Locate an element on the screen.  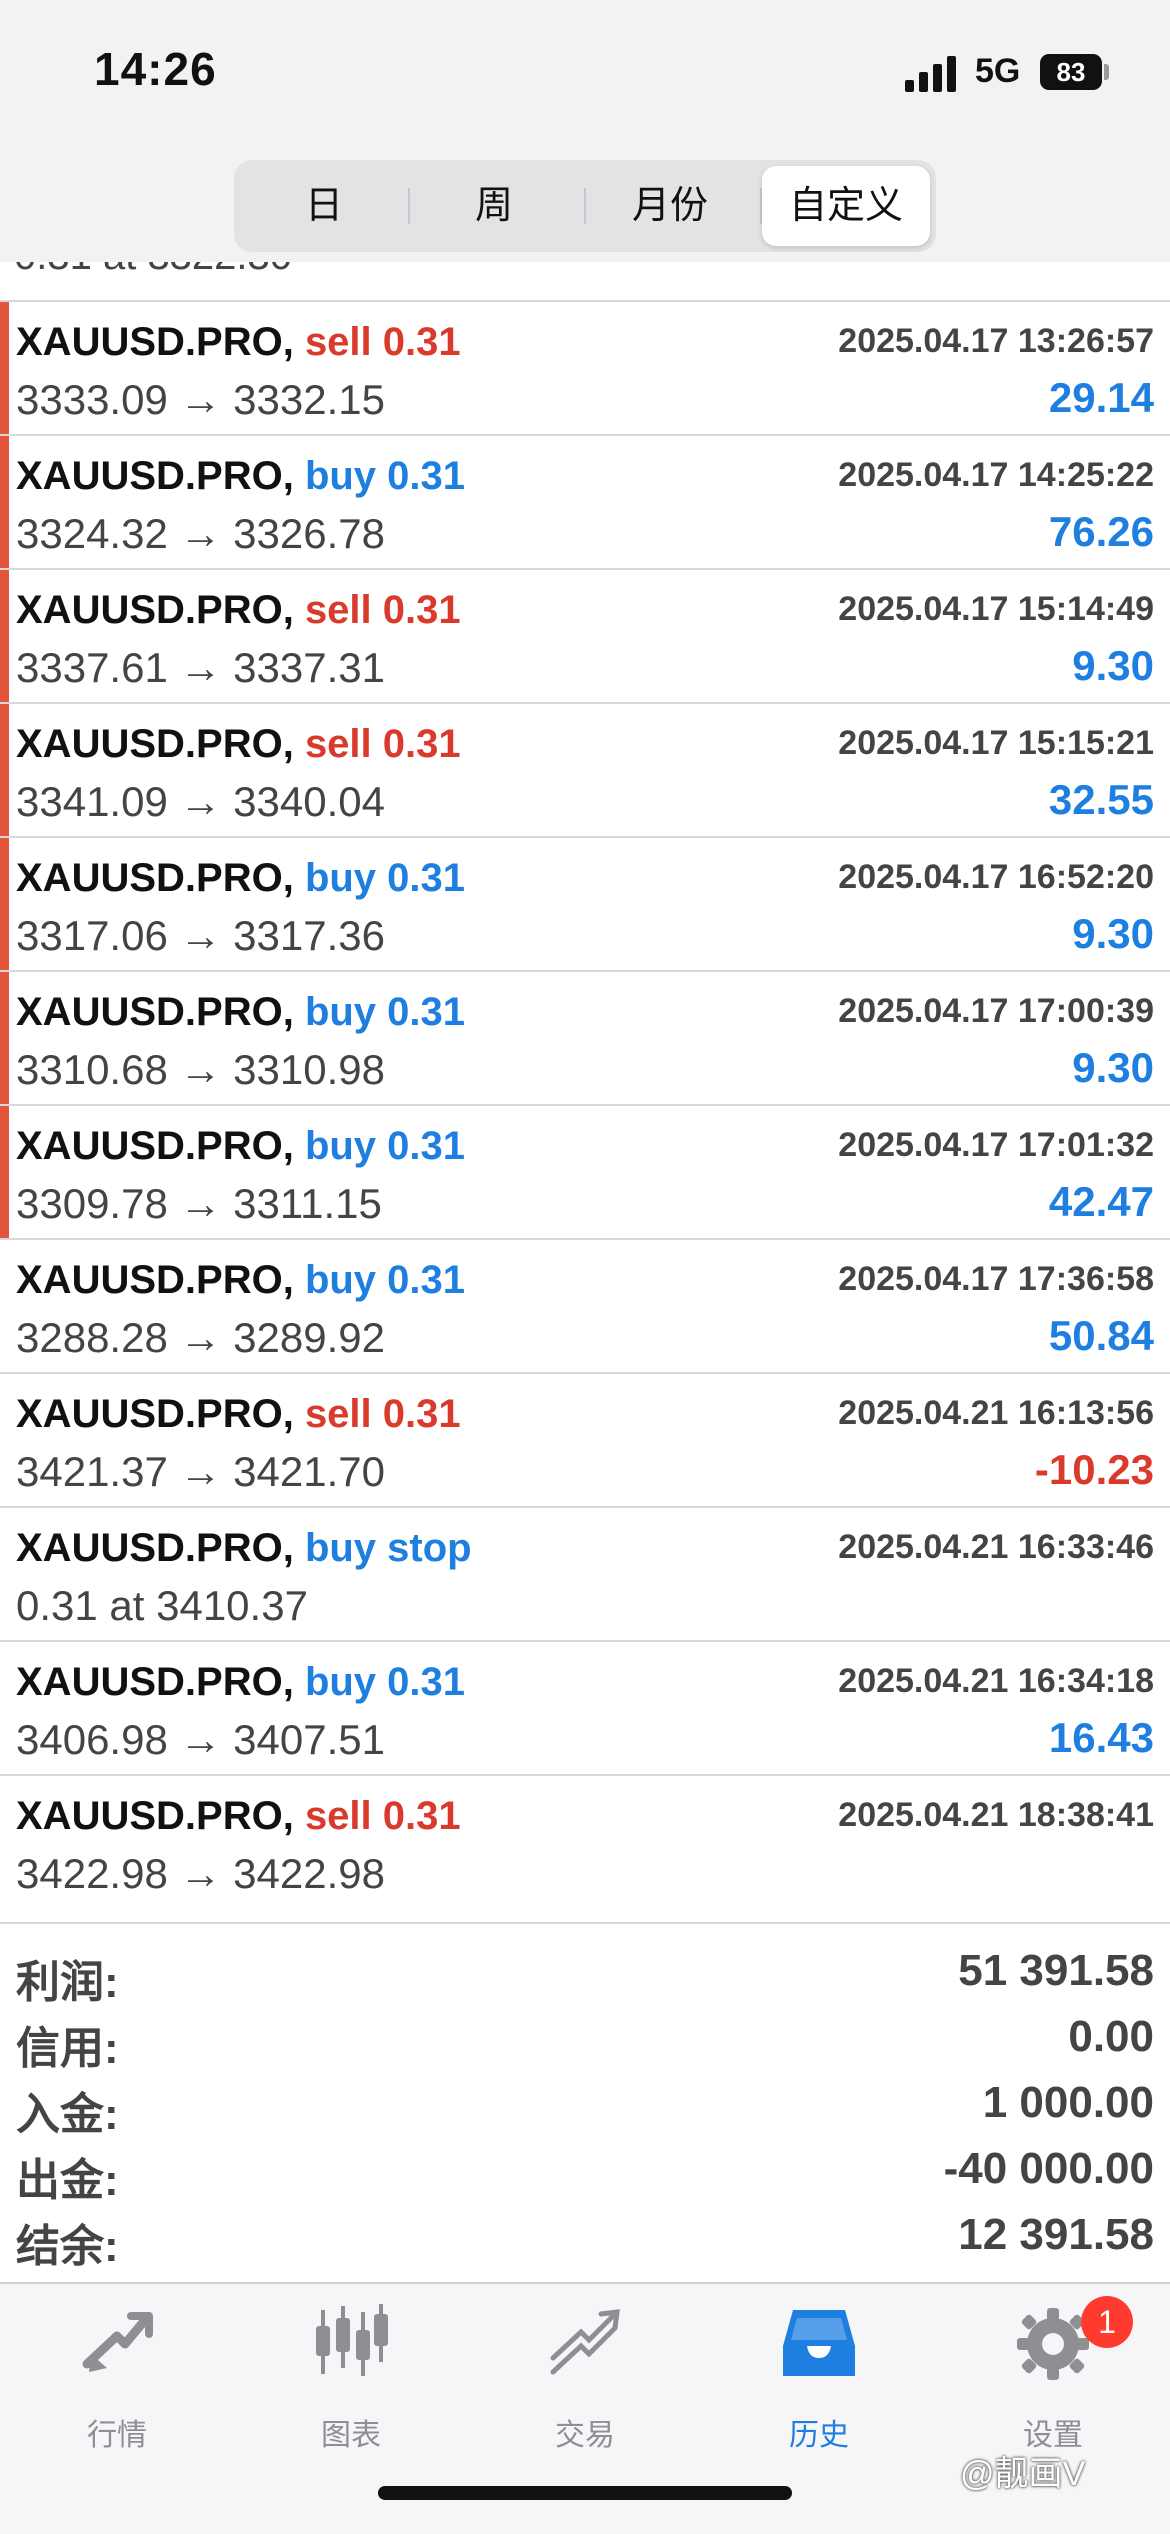
summary-label: 入金: is located at coordinates (67, 2114).